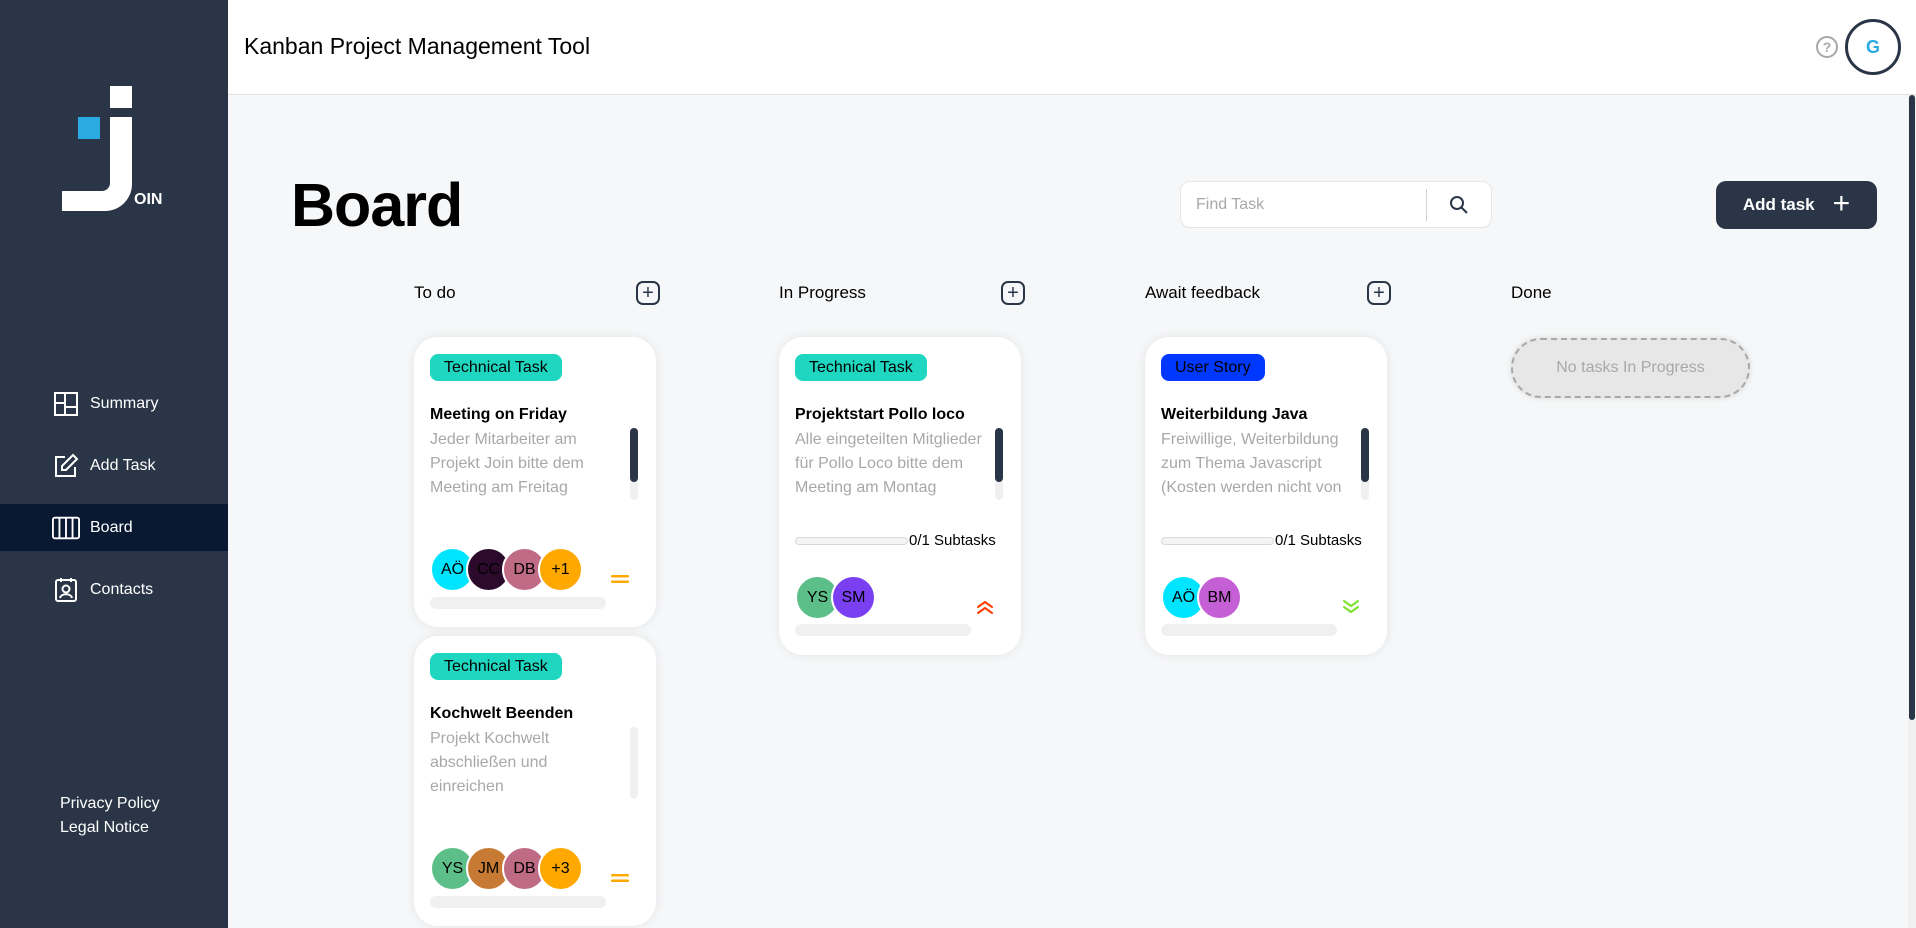 Image resolution: width=1916 pixels, height=928 pixels. Describe the element at coordinates (123, 465) in the screenshot. I see `sidebar-item-label: Add Task` at that location.